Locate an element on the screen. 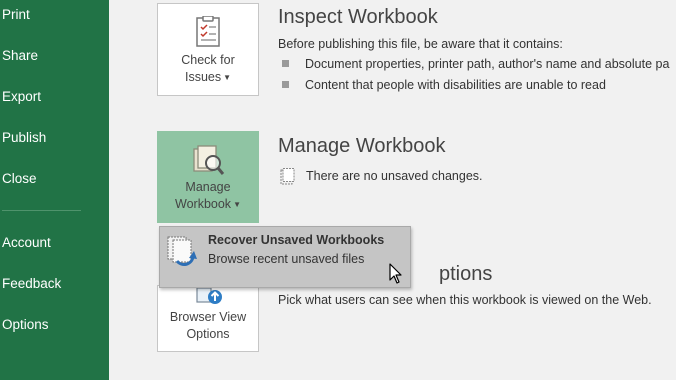  mouse-cursor-icon is located at coordinates (395, 273).